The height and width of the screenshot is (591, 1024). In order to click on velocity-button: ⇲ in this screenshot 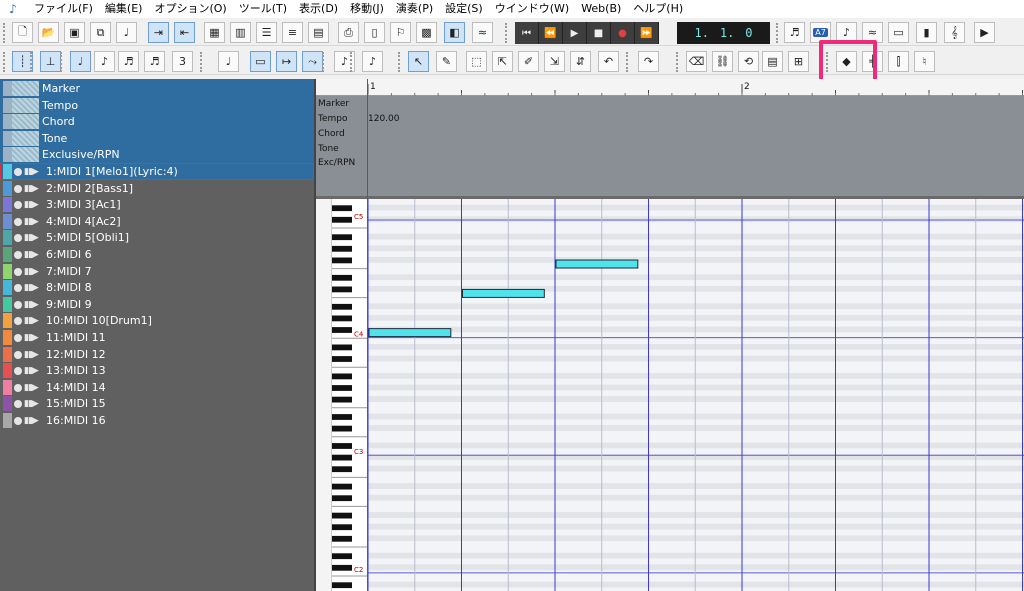, I will do `click(554, 61)`.